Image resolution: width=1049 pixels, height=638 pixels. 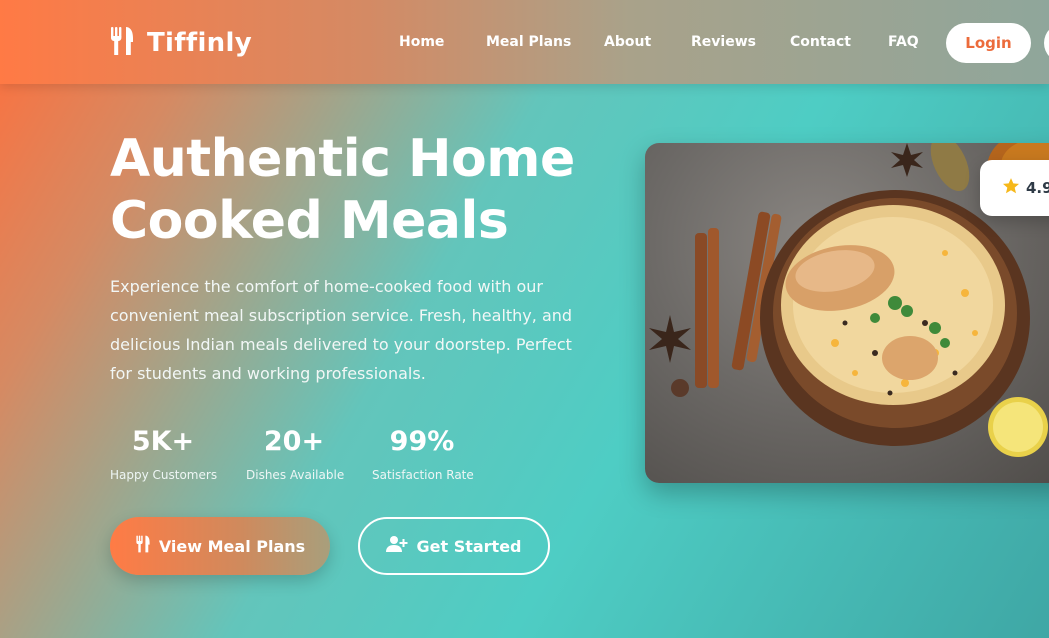 I want to click on login-button: Login, so click(x=988, y=43).